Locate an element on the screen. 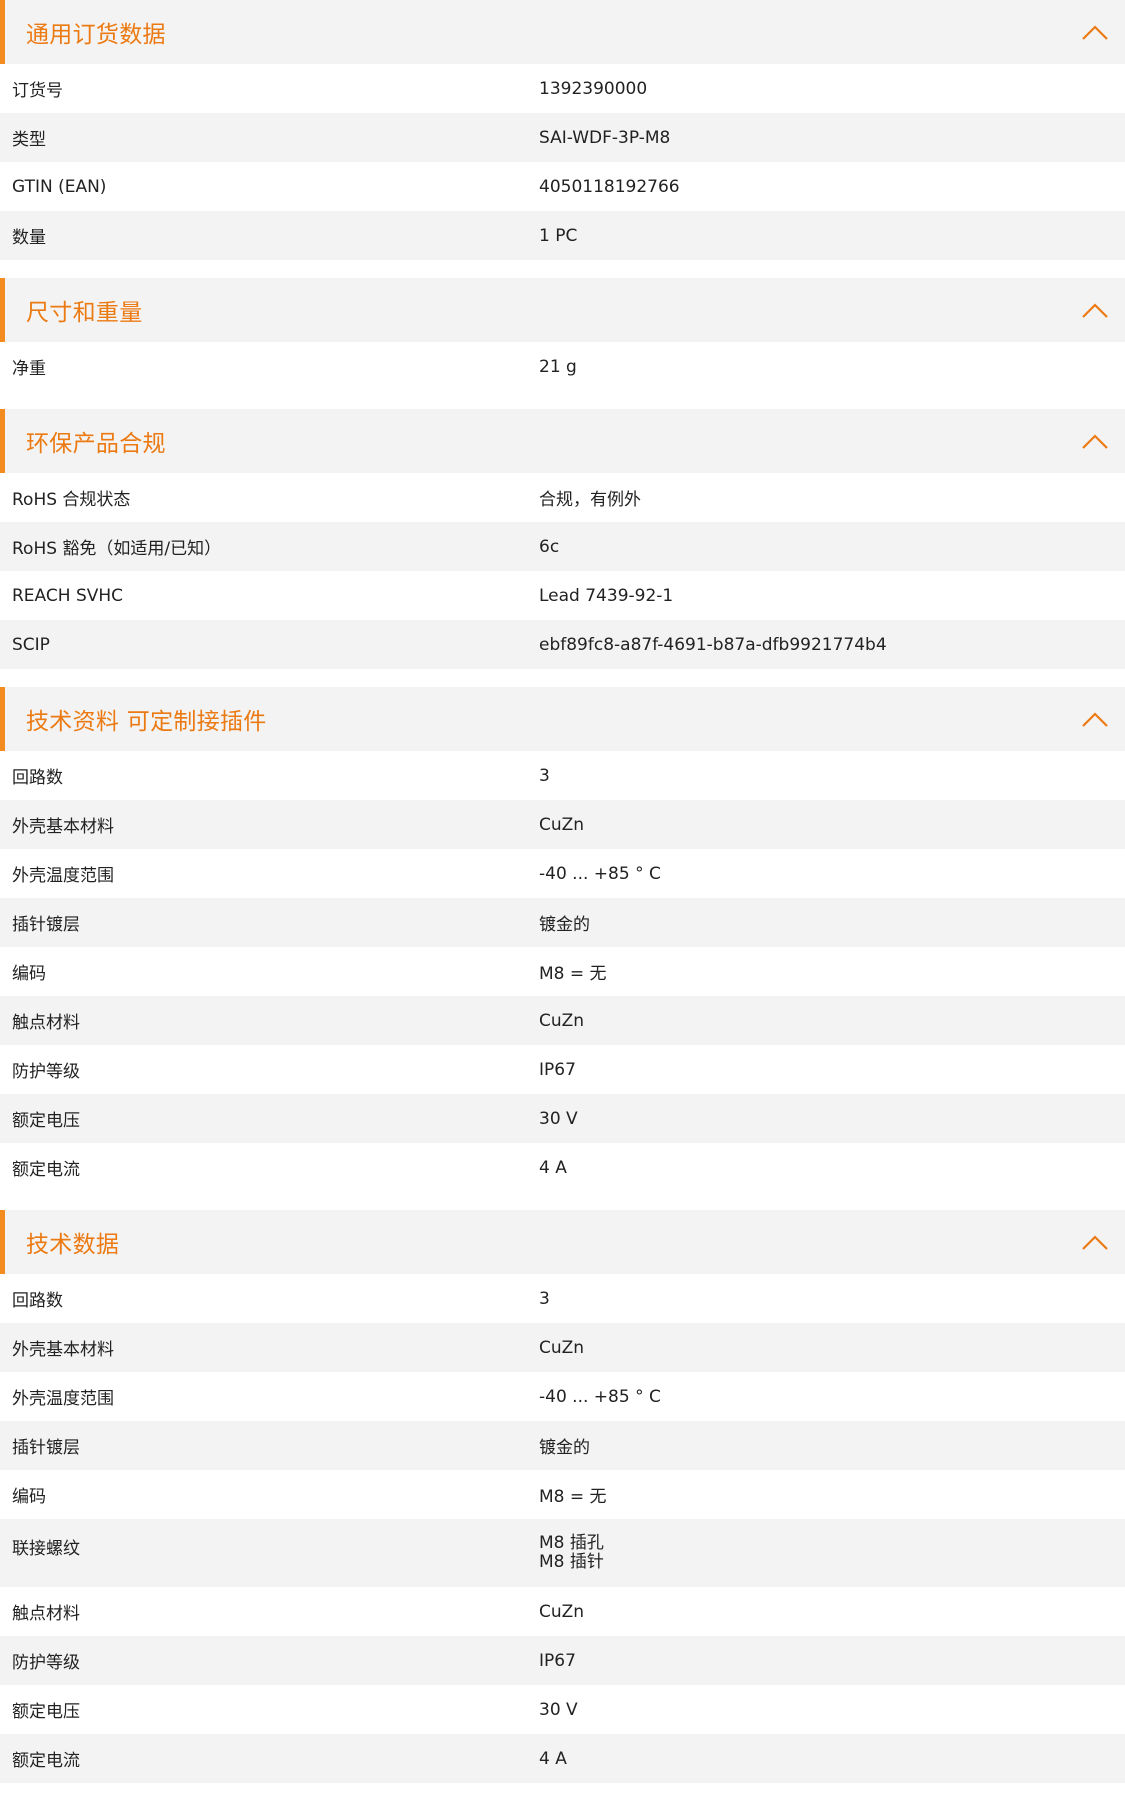 The height and width of the screenshot is (1820, 1125). row-value: 6c is located at coordinates (549, 546).